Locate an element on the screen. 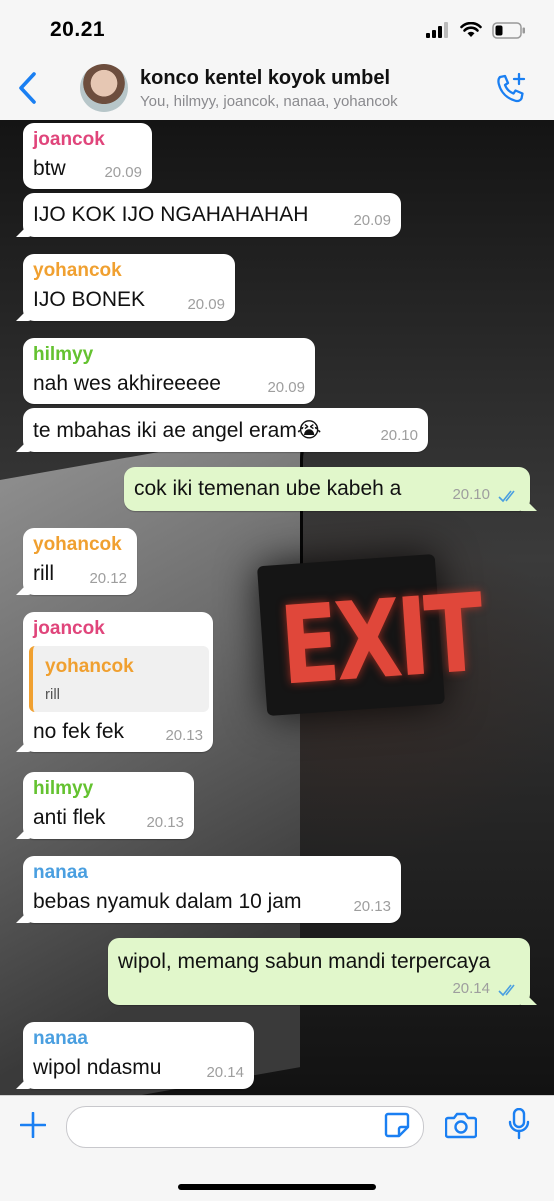 The image size is (554, 1201). message-text: anti flek is located at coordinates (69, 817).